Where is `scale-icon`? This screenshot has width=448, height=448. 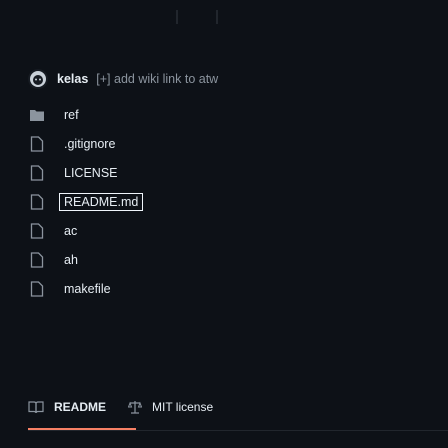
scale-icon is located at coordinates (135, 407).